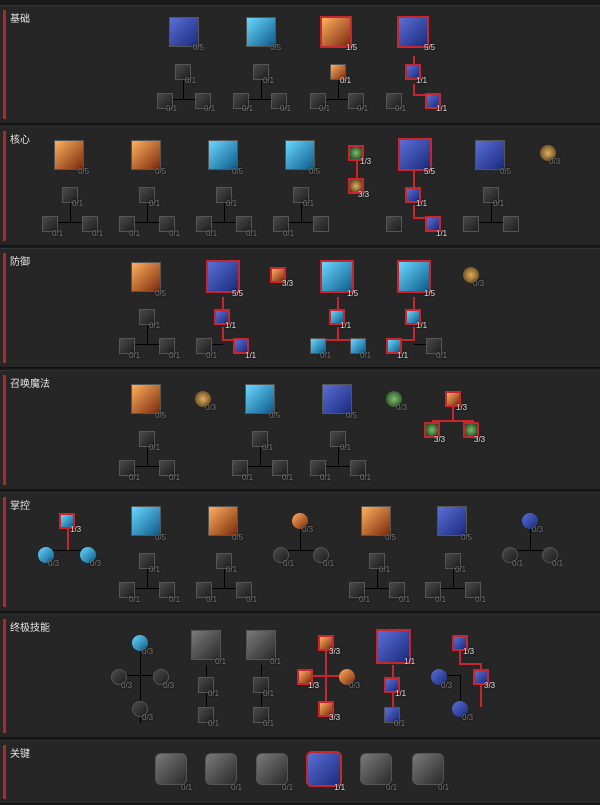 The image size is (600, 805). What do you see at coordinates (353, 293) in the screenshot?
I see `rank-counter: 1/5` at bounding box center [353, 293].